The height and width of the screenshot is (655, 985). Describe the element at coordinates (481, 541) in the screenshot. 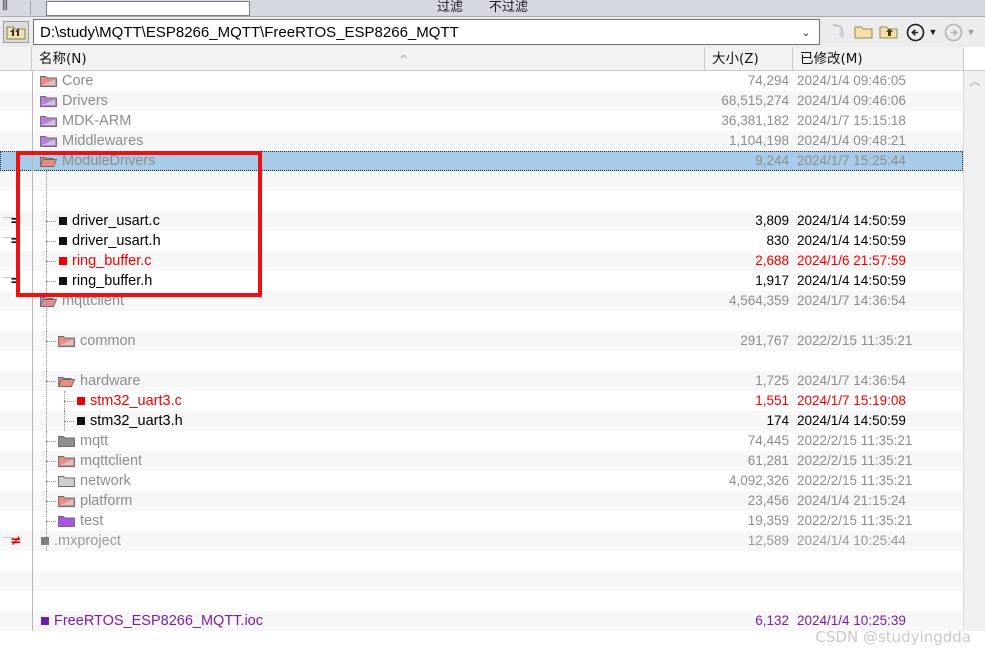

I see `table-row: ⸺ ≠ .mxproject 12,589 2024/1/4 10:25:44` at that location.